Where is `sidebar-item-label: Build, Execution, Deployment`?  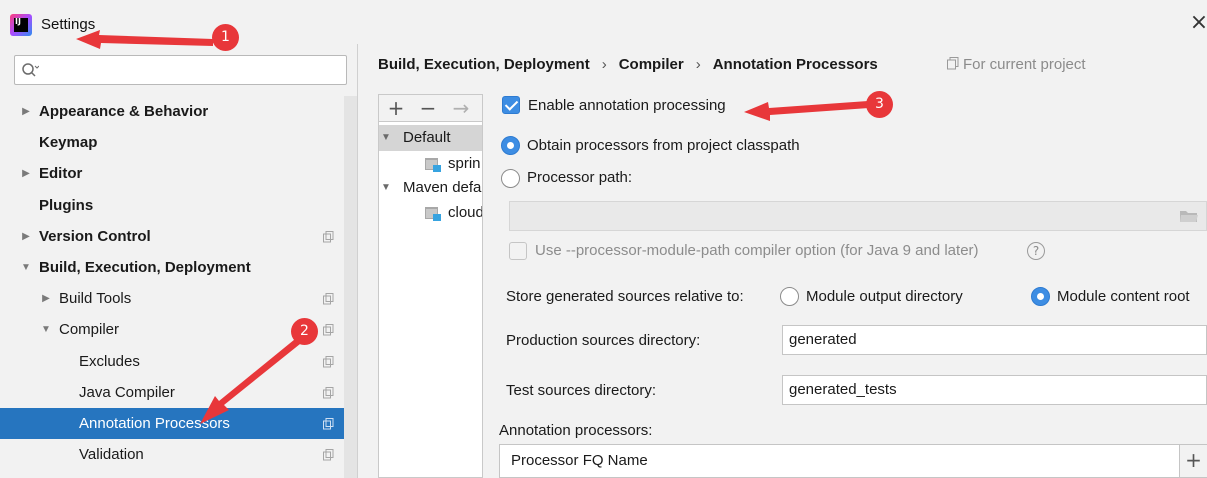 sidebar-item-label: Build, Execution, Deployment is located at coordinates (145, 267).